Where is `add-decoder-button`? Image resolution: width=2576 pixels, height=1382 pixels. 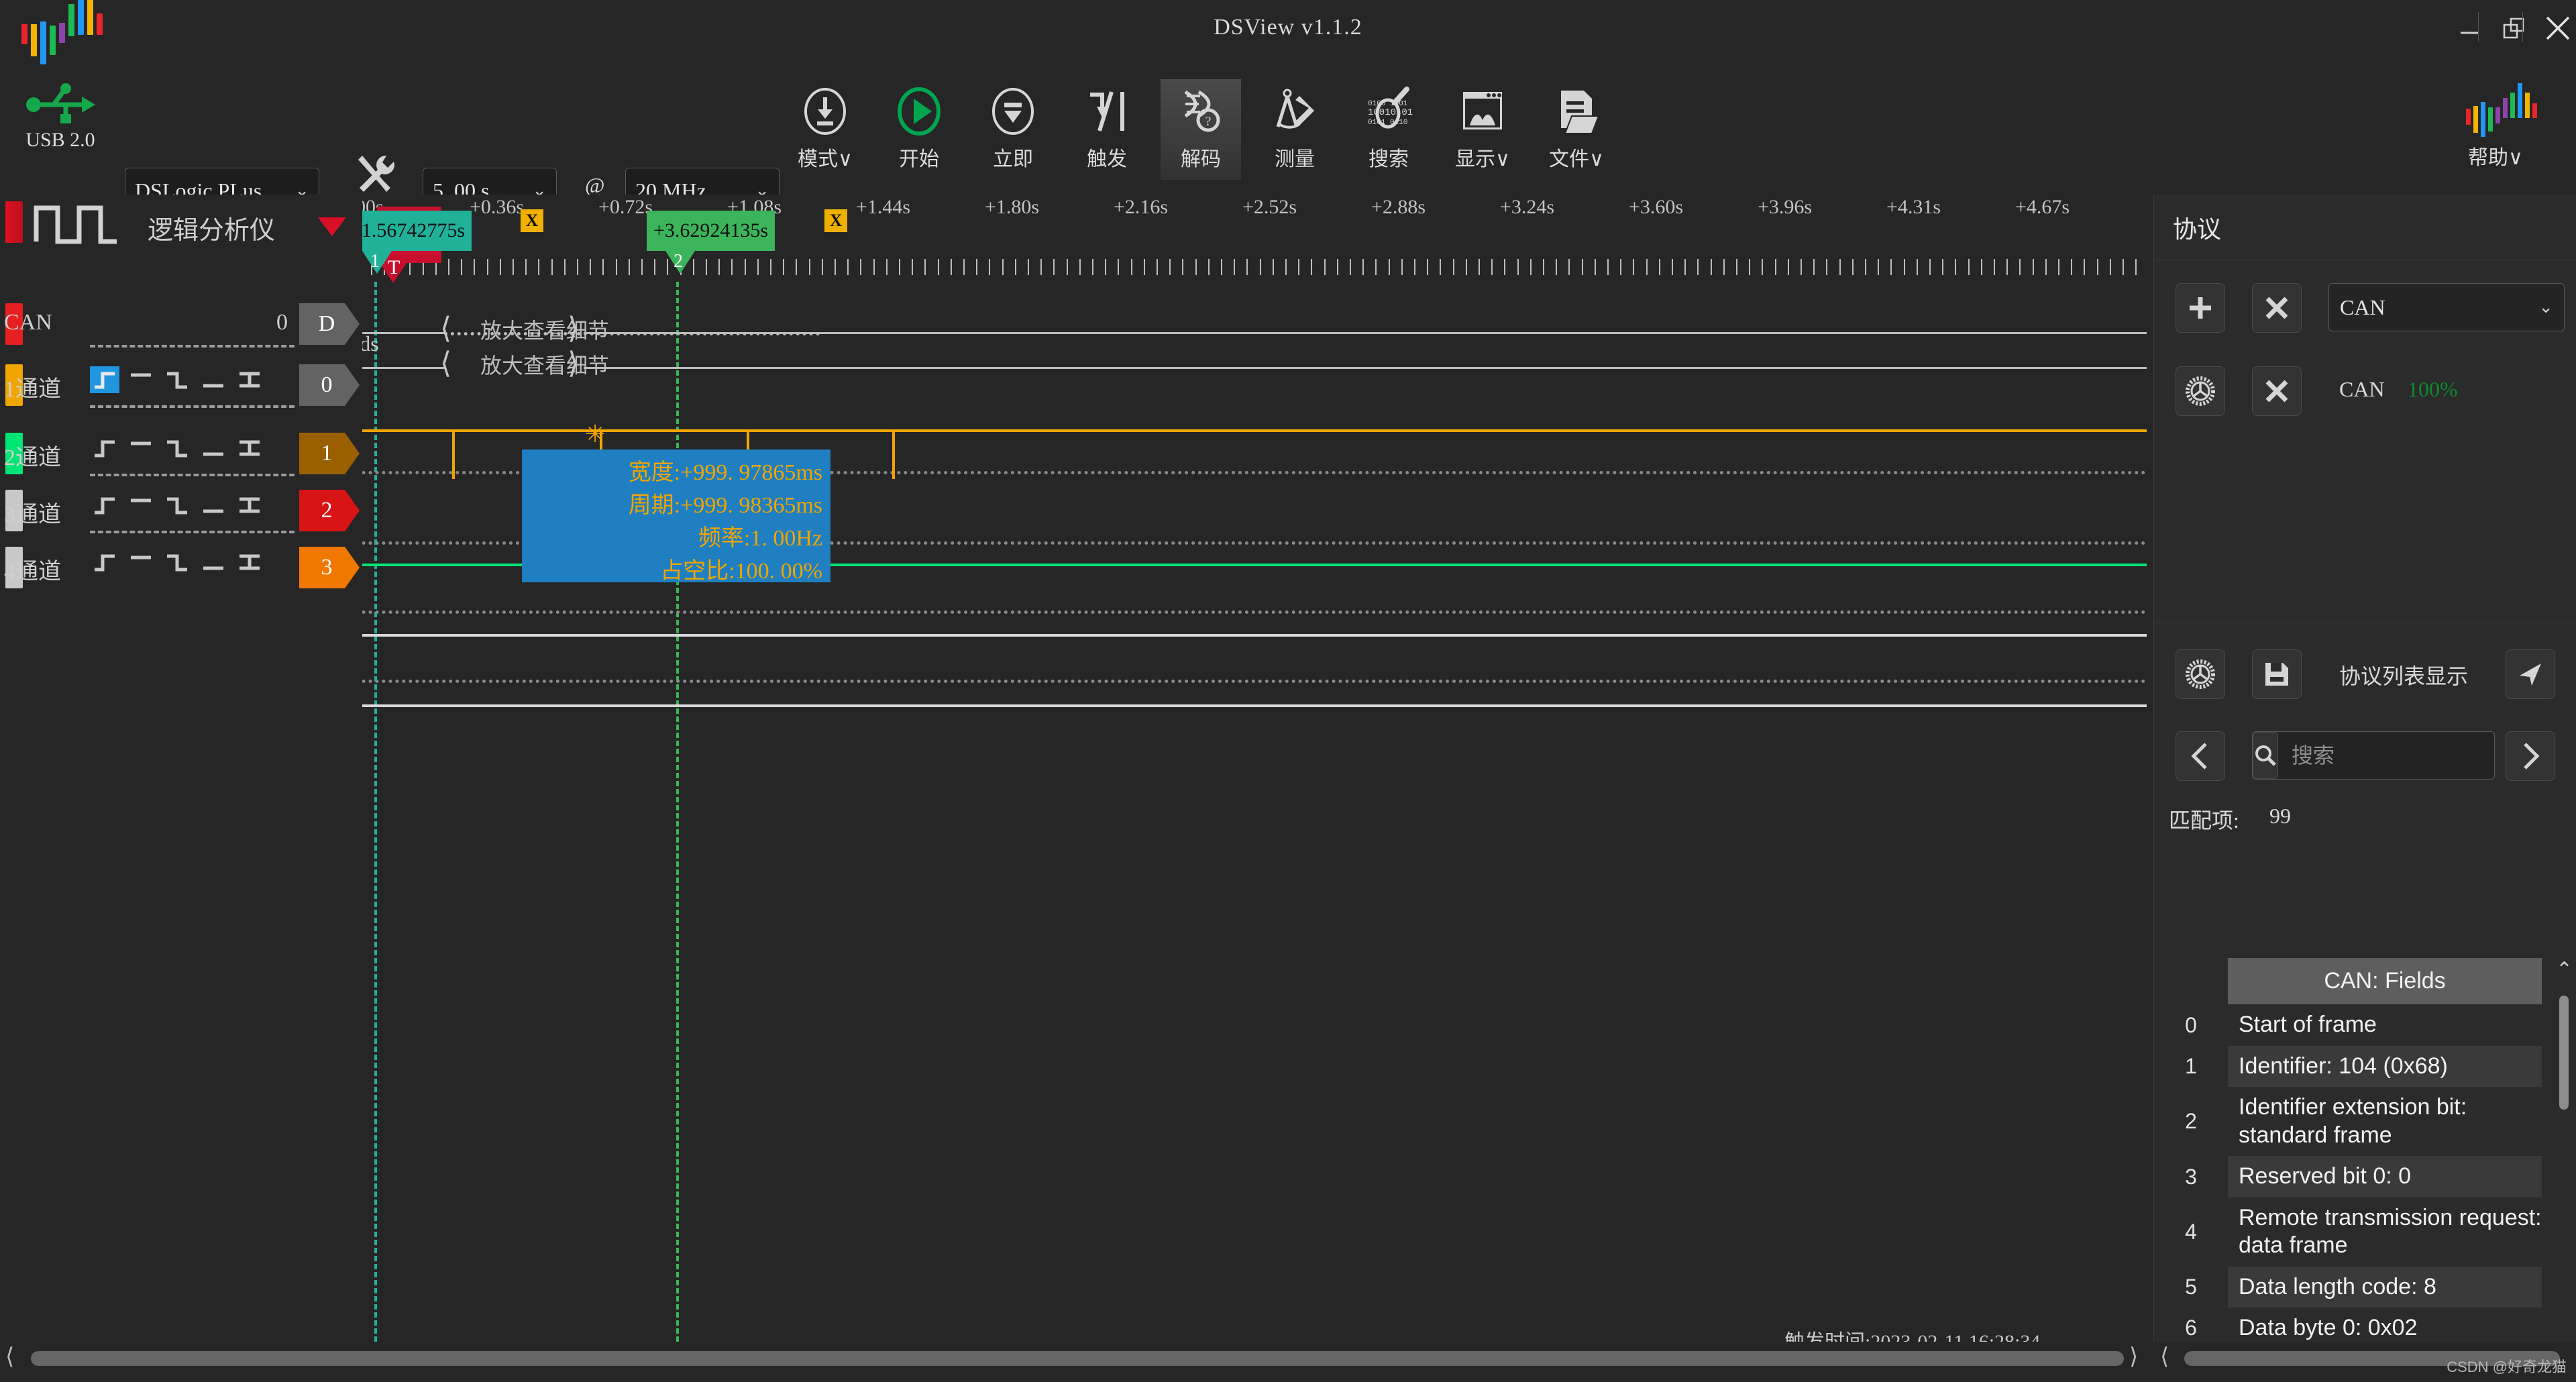
add-decoder-button is located at coordinates (2200, 308).